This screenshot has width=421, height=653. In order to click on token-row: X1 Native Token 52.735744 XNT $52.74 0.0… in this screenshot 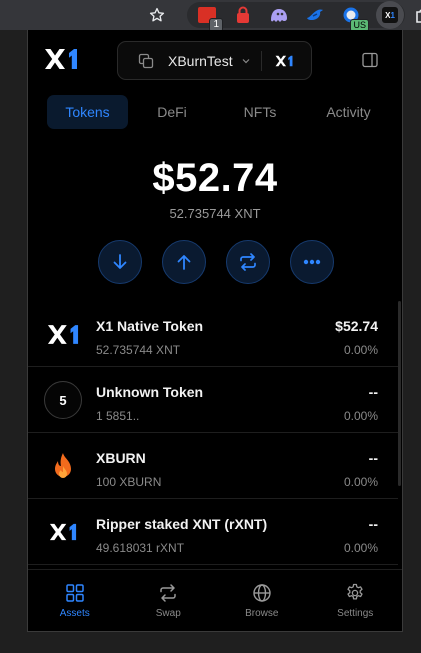, I will do `click(213, 334)`.